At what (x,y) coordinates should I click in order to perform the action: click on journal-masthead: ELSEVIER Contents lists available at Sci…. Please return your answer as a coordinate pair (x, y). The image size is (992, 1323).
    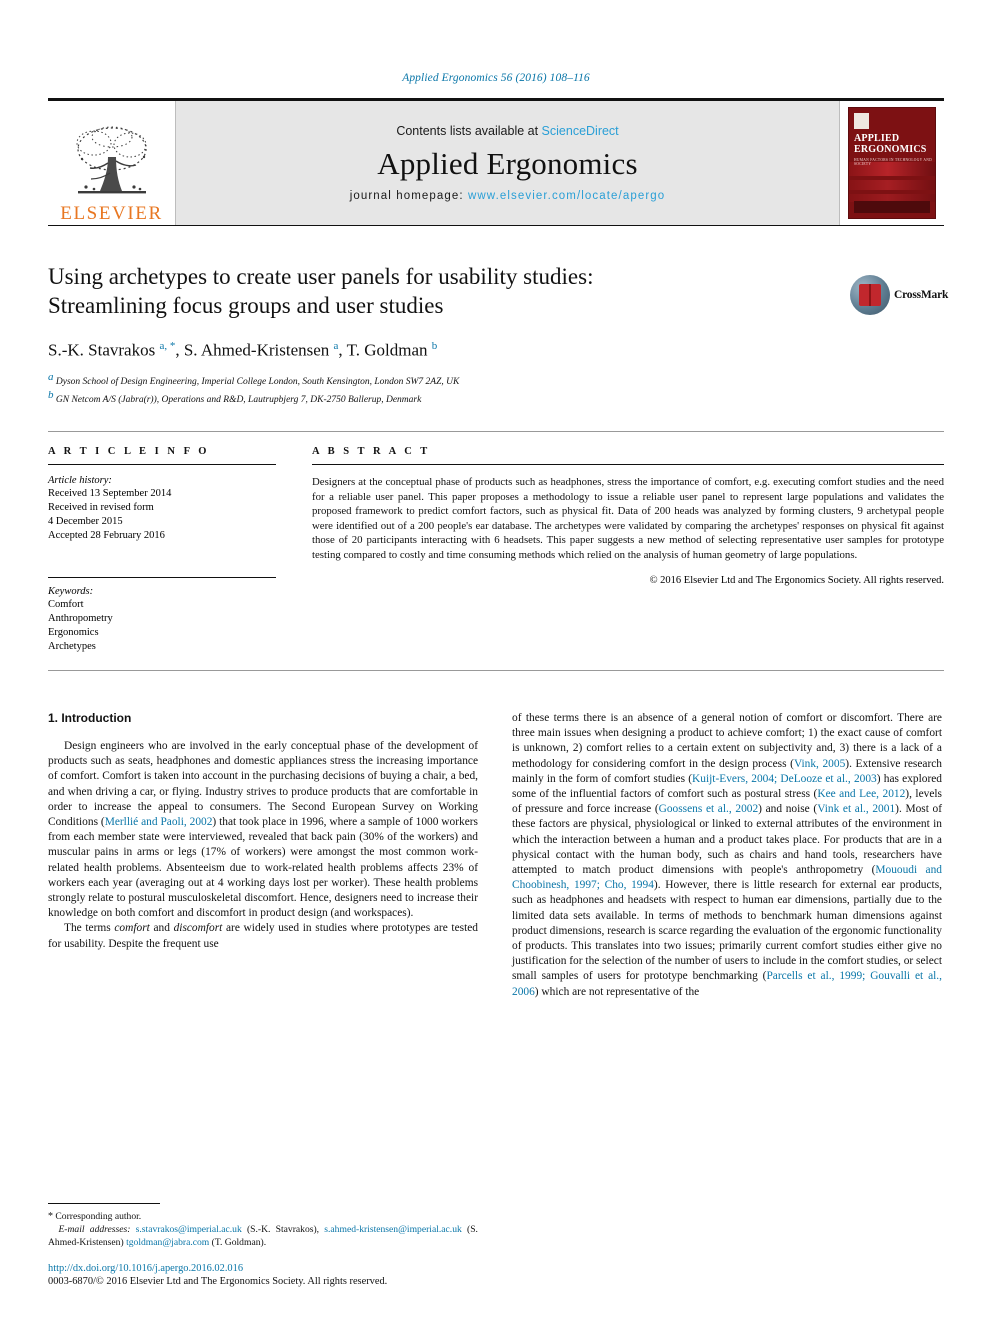
    Looking at the image, I should click on (496, 162).